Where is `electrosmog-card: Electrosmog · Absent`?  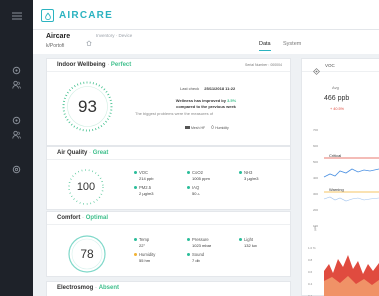 electrosmog-card: Electrosmog · Absent is located at coordinates (168, 288).